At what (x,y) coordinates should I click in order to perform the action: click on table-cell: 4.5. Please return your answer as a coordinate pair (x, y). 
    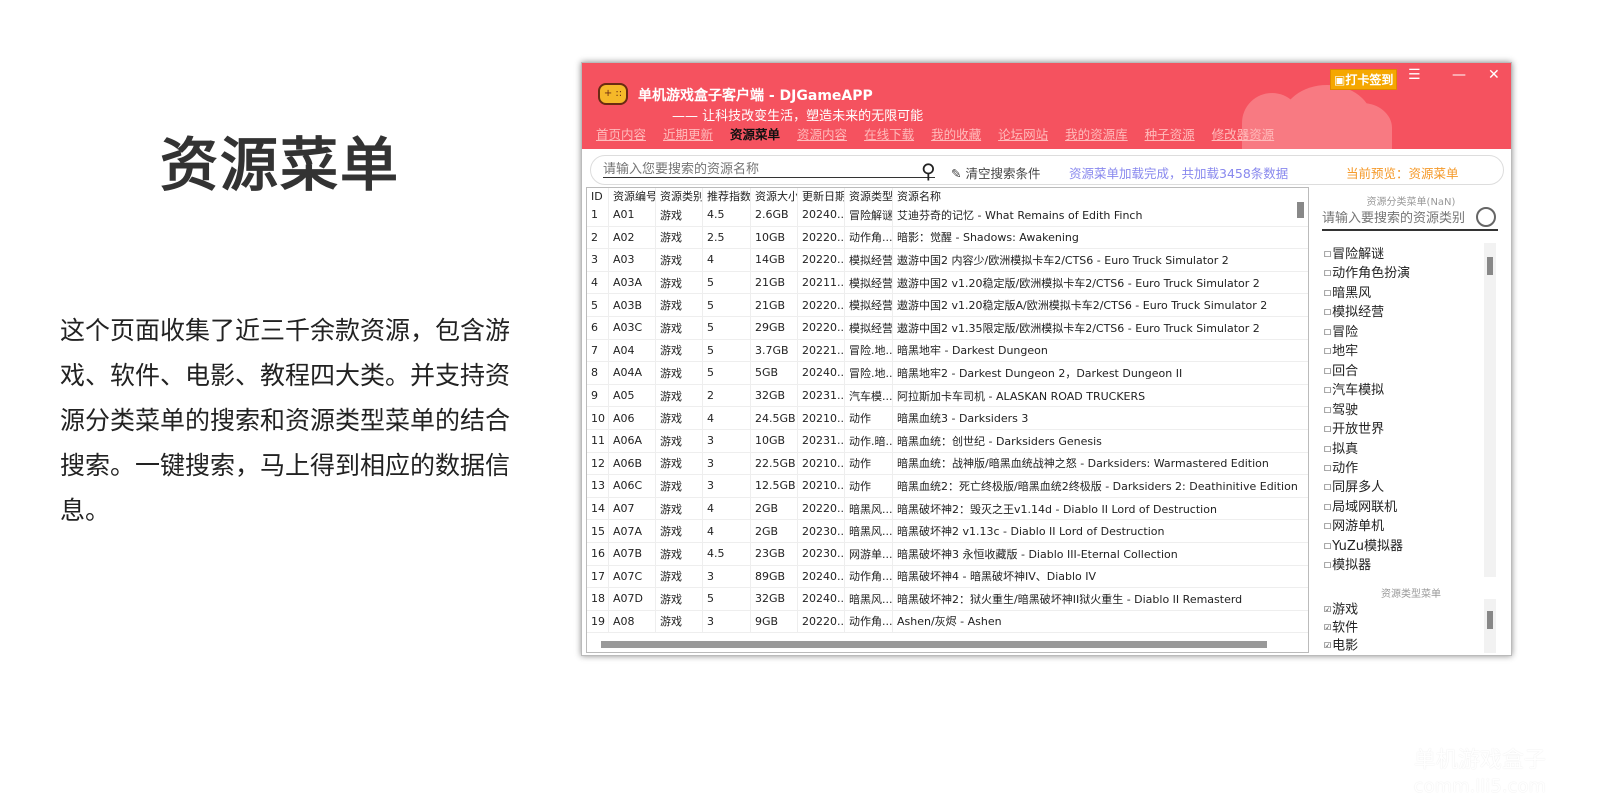
    Looking at the image, I should click on (727, 215).